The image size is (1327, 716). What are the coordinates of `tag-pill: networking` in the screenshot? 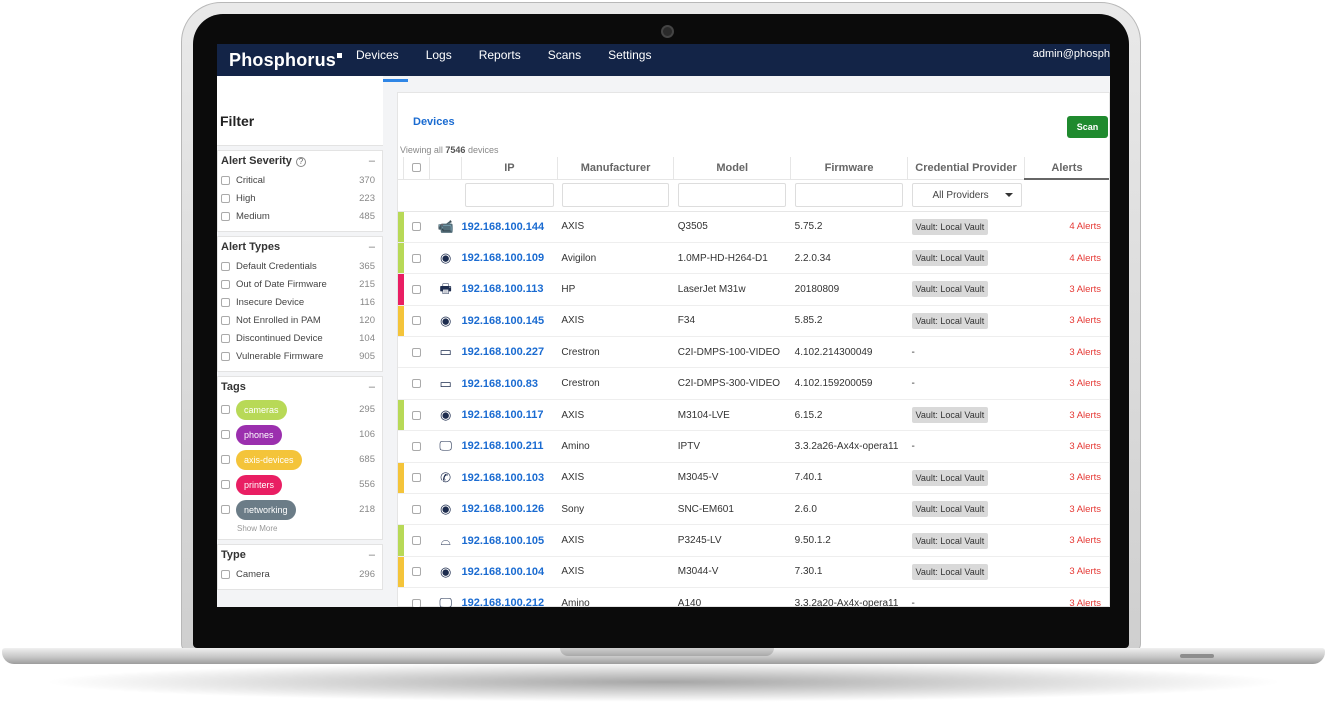 It's located at (266, 509).